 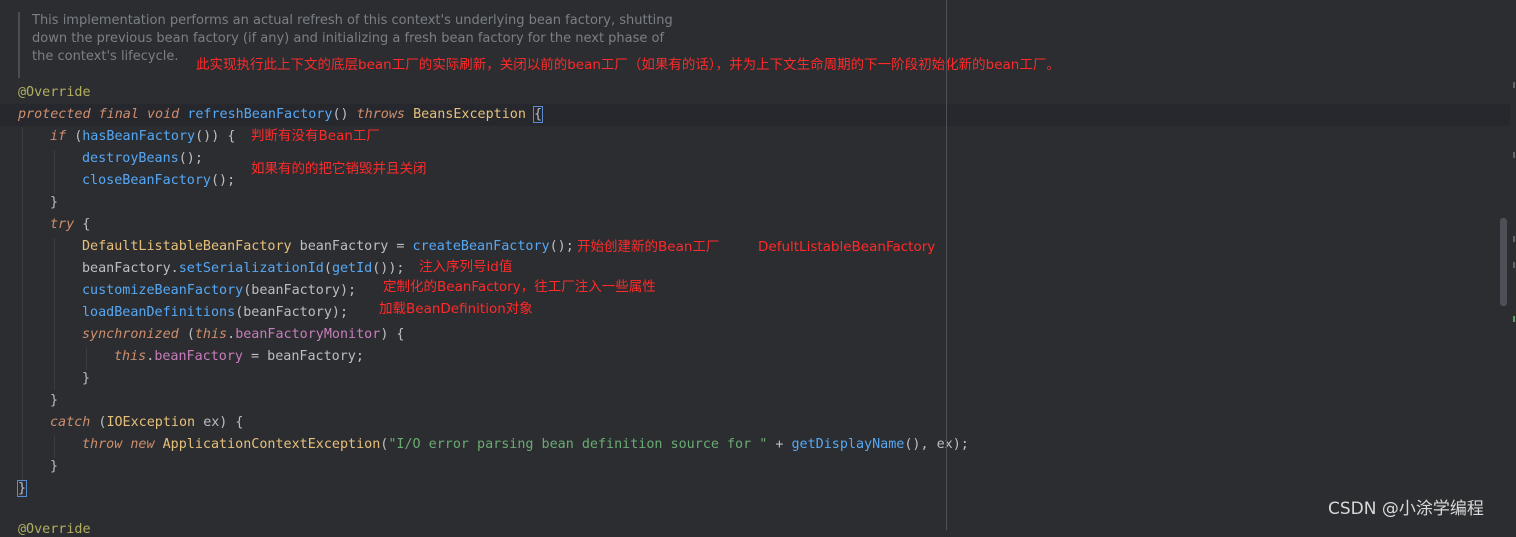 What do you see at coordinates (74, 422) in the screenshot?
I see `catch-token: catch` at bounding box center [74, 422].